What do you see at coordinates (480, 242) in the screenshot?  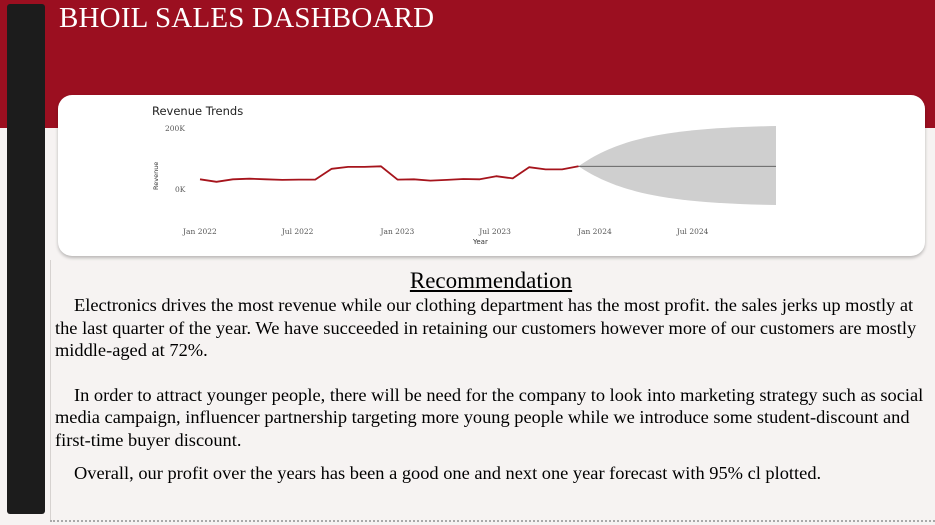 I see `x-axis-label: Year` at bounding box center [480, 242].